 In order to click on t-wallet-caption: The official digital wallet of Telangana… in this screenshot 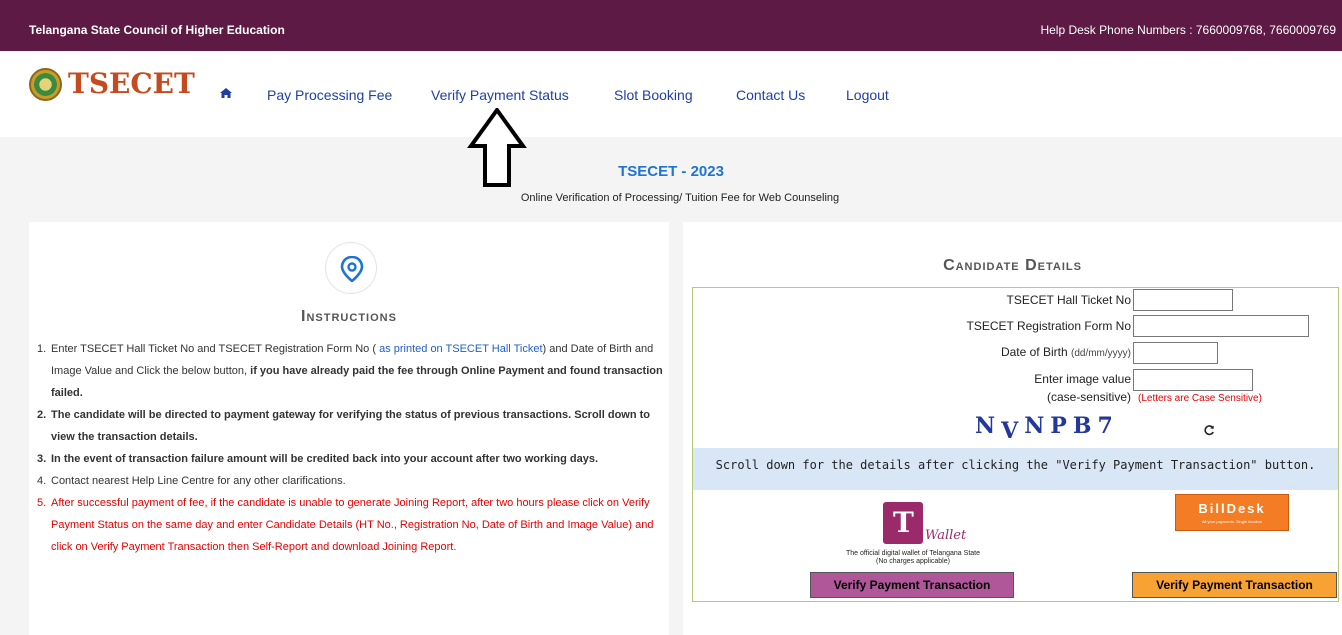, I will do `click(913, 558)`.